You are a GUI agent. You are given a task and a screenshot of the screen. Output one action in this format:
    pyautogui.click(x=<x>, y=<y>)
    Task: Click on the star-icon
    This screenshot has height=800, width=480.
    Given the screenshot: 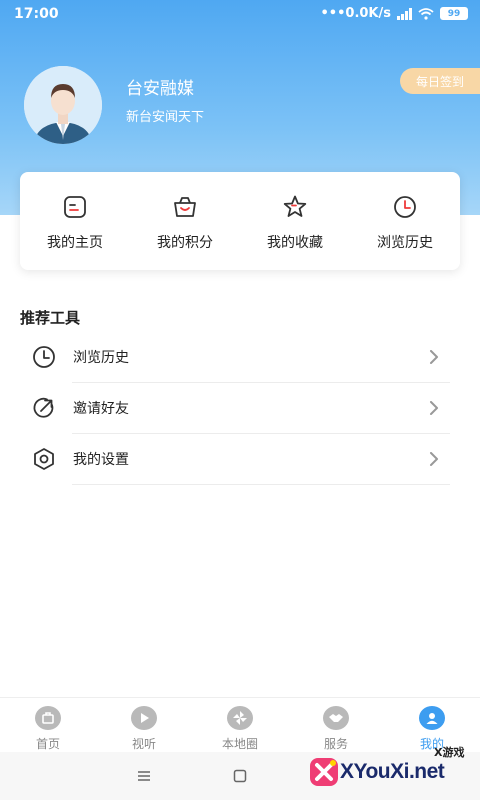 What is the action you would take?
    pyautogui.click(x=295, y=206)
    